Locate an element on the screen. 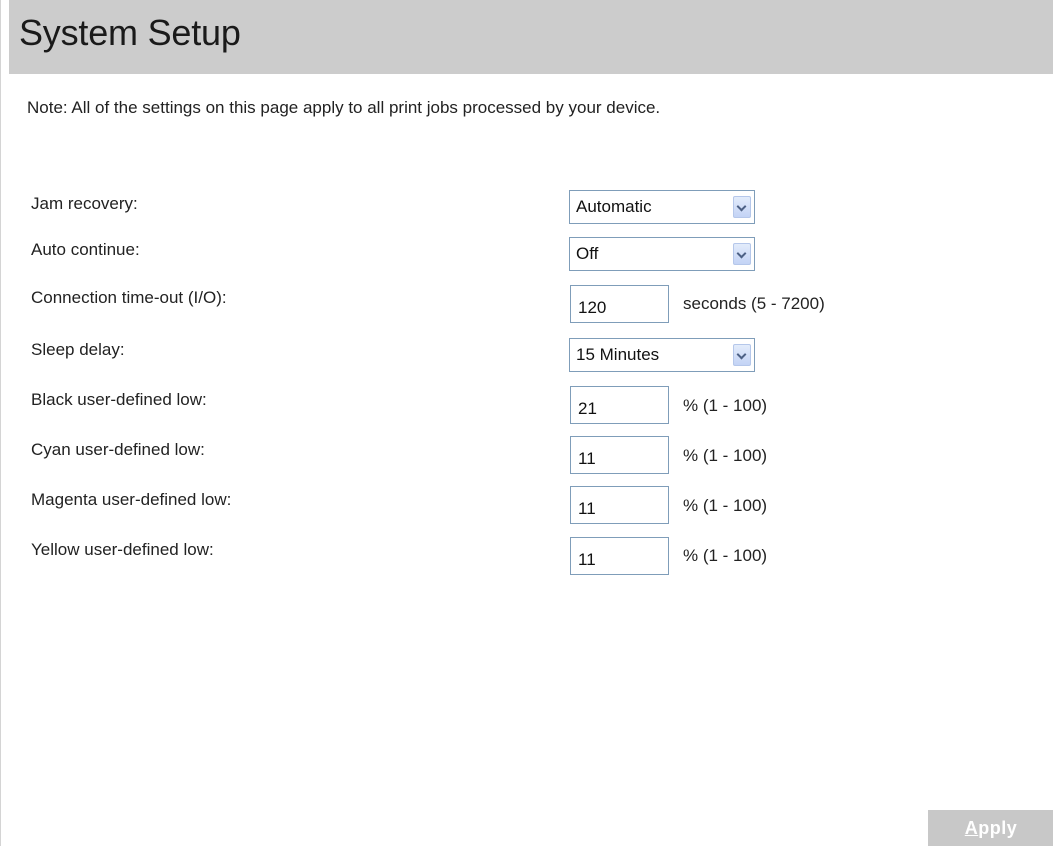  magenta-low-unit: % (1 - 100) is located at coordinates (725, 505).